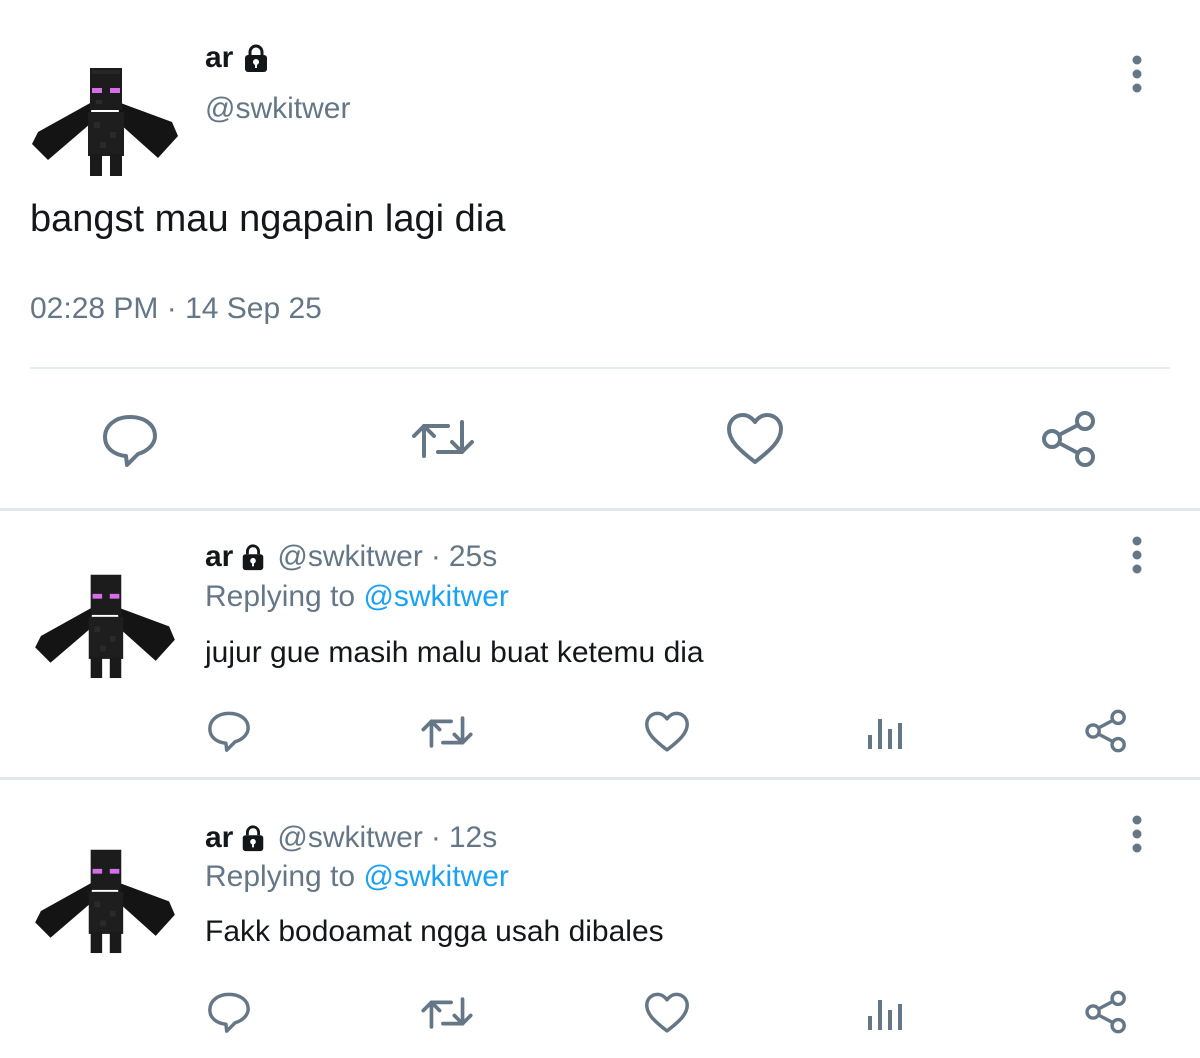  I want to click on tweet-text: Fakk bodoamat ngga usah dibales, so click(434, 931).